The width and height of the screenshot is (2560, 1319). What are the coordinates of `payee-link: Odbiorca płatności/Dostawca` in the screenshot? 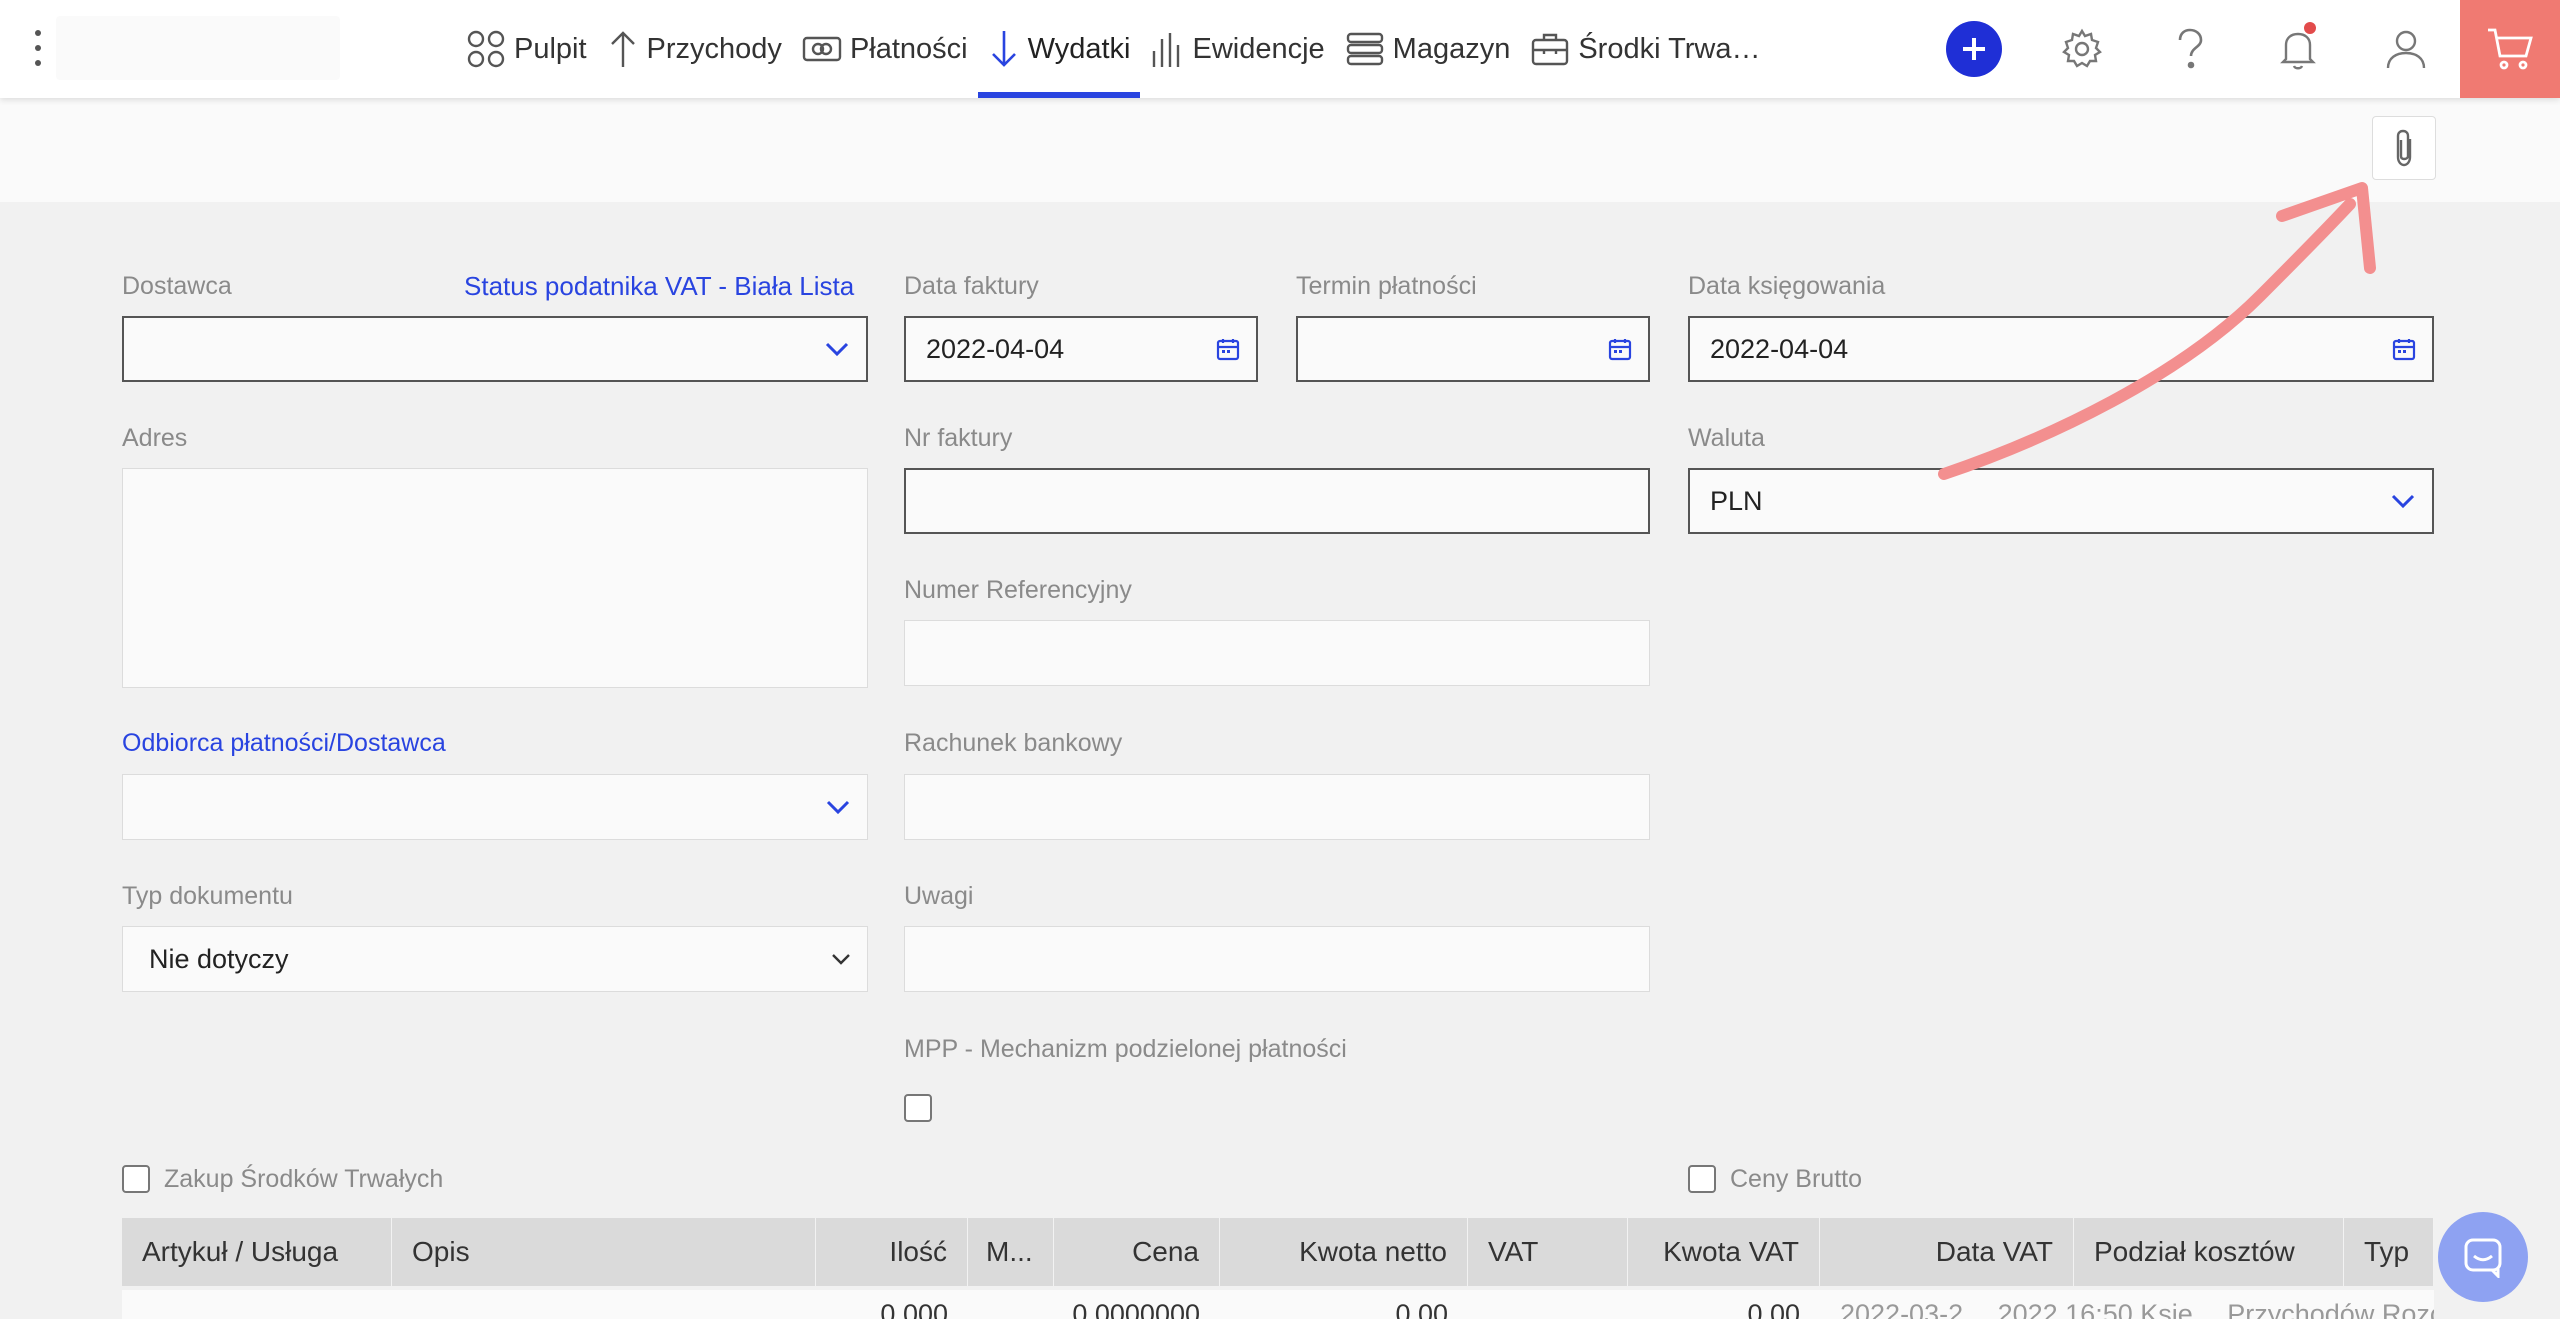 It's located at (284, 743).